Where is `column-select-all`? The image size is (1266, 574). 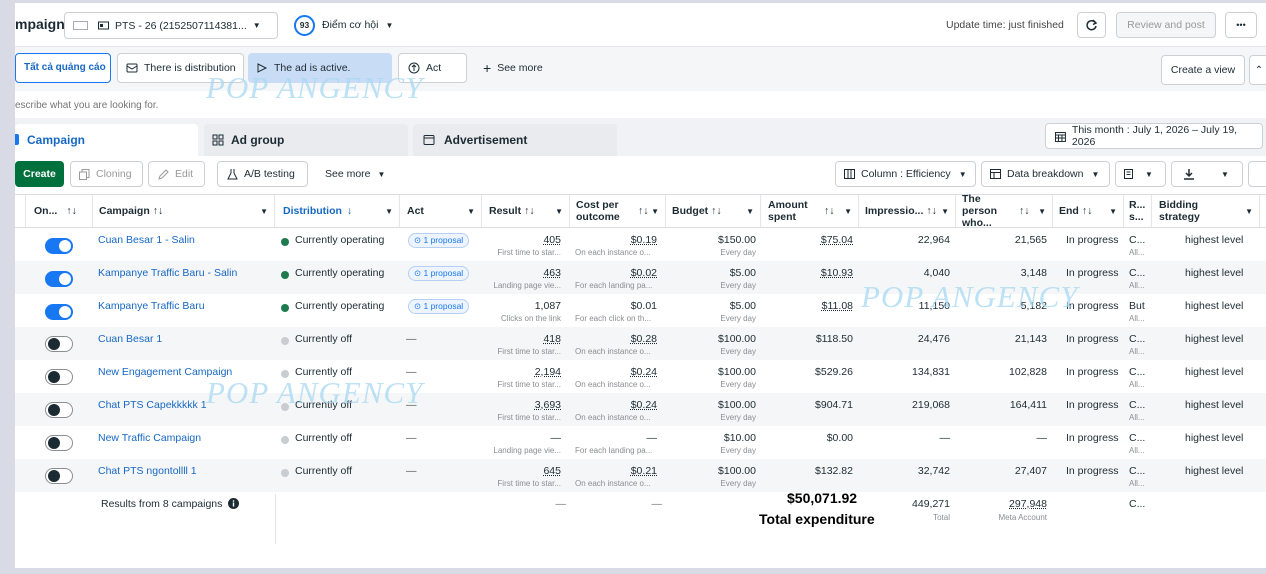 column-select-all is located at coordinates (20, 211).